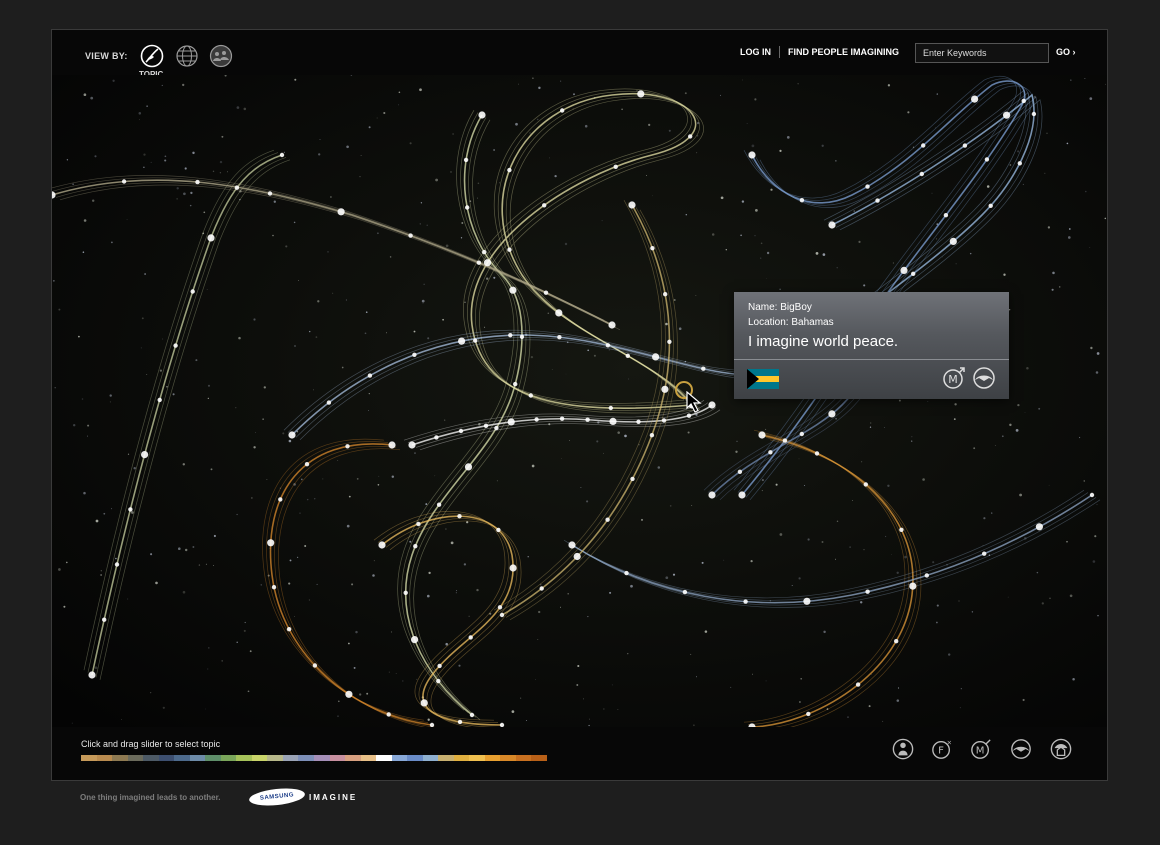 Image resolution: width=1160 pixels, height=845 pixels. I want to click on samsung-logo: SAMSUNG, so click(277, 797).